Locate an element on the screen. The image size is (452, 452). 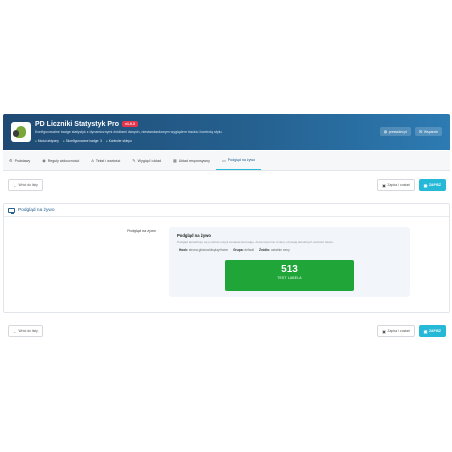
top-toolbar: ← Wróć do listy ▣ Zapisz i zostań ▣ ZAPISZ is located at coordinates (226, 186).